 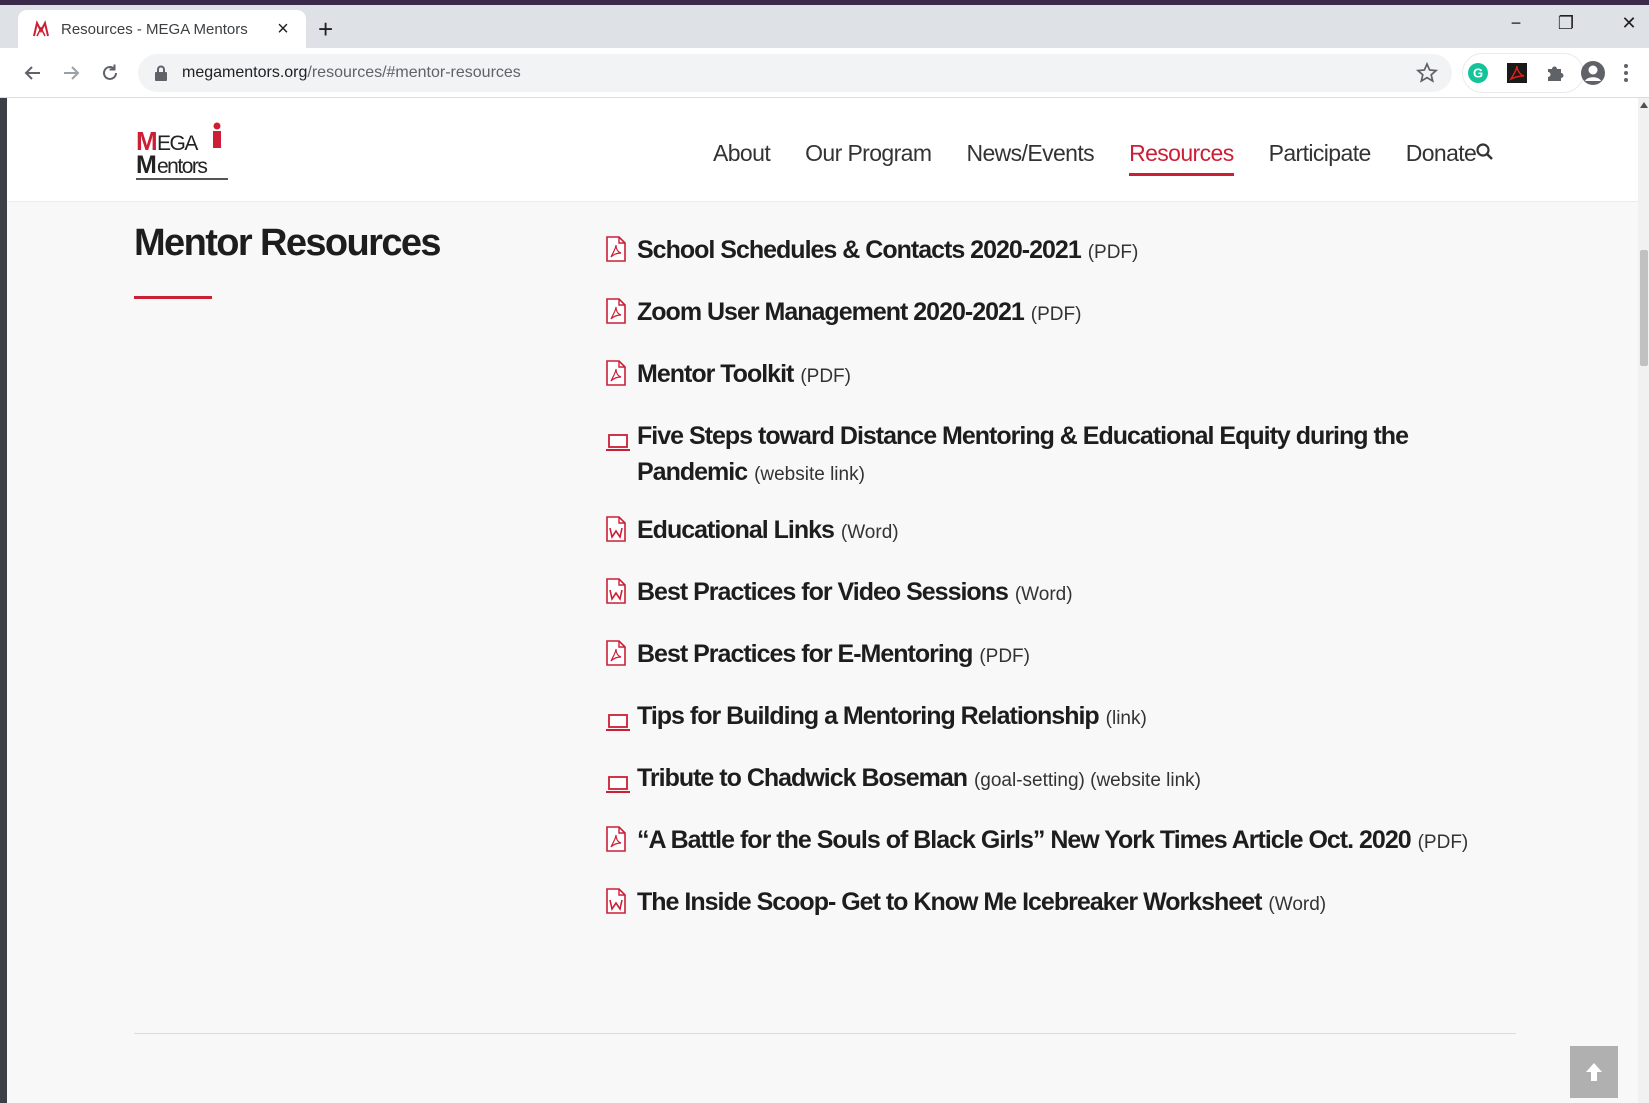 What do you see at coordinates (831, 312) in the screenshot?
I see `resource-link: Zoom User Management 2020-2021` at bounding box center [831, 312].